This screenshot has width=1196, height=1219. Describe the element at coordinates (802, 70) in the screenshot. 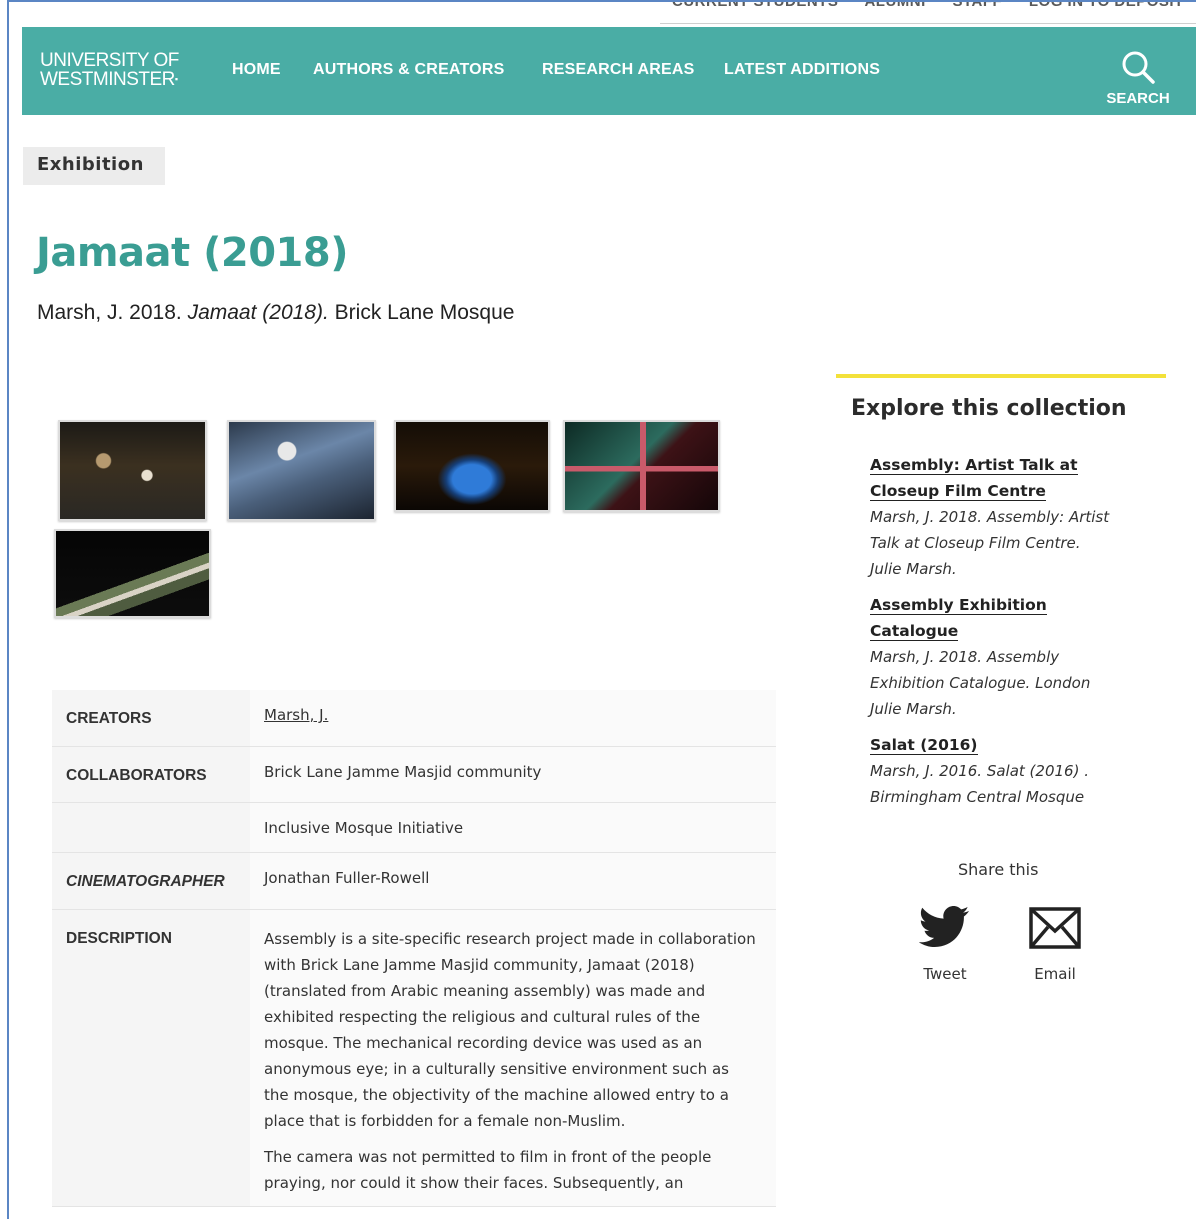

I see `nav-latest-additions: LATEST ADDITIONS` at that location.